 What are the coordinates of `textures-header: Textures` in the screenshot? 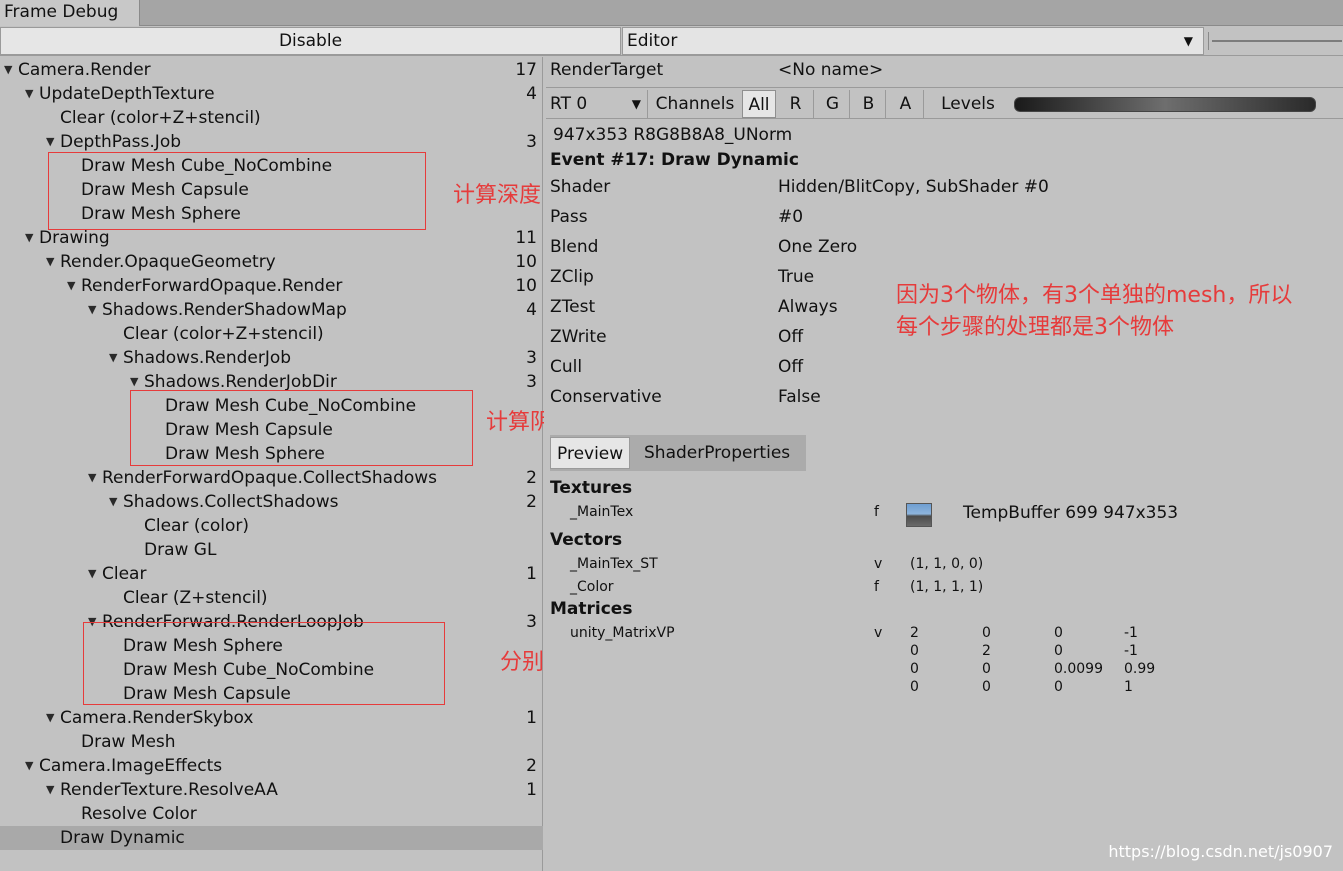 It's located at (591, 488).